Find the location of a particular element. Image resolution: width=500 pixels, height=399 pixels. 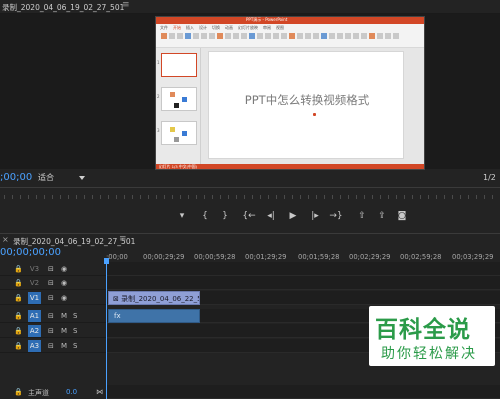

ppt-ribbon-tabs: 文件 开始 插入 设计 切换 动画 幻灯片放映 审阅 视图 is located at coordinates (224, 28).